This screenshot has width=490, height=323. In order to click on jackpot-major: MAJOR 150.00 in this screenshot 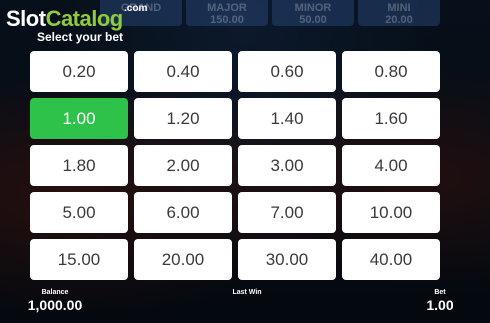, I will do `click(227, 13)`.